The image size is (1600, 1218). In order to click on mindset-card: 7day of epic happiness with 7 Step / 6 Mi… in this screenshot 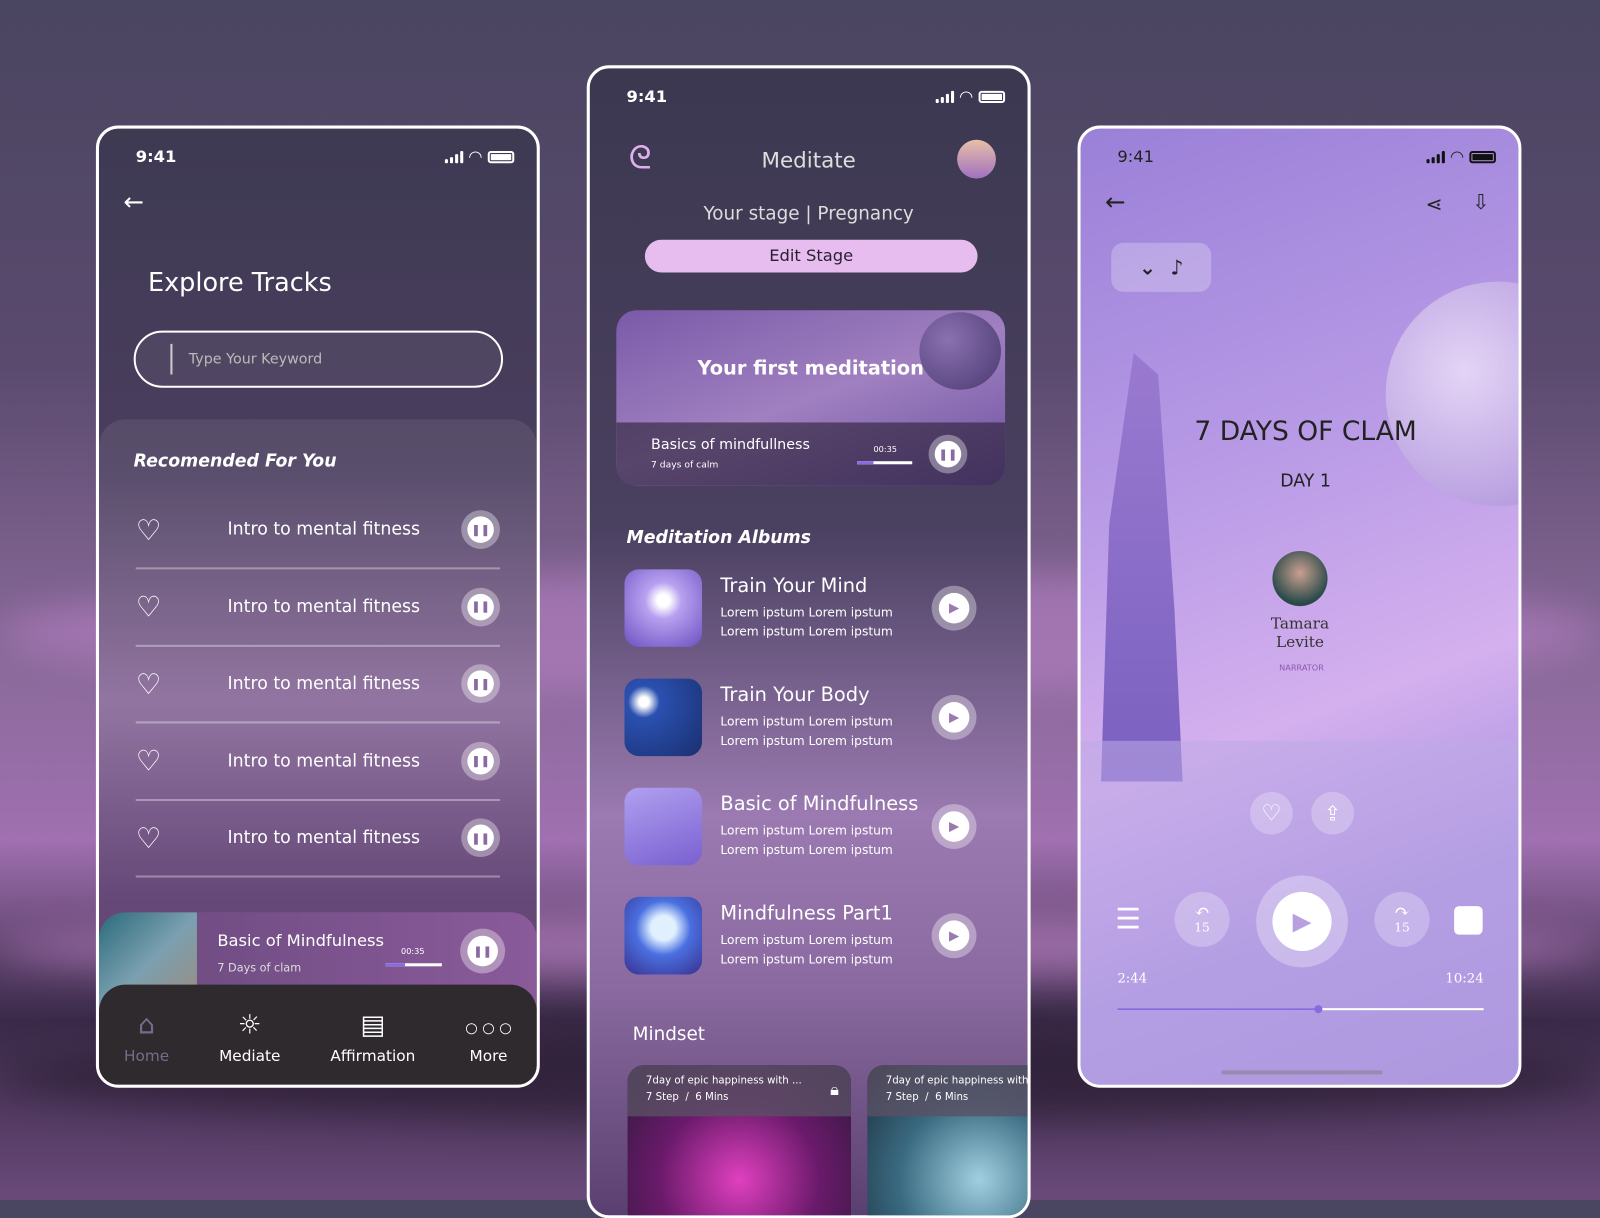, I will do `click(948, 1140)`.